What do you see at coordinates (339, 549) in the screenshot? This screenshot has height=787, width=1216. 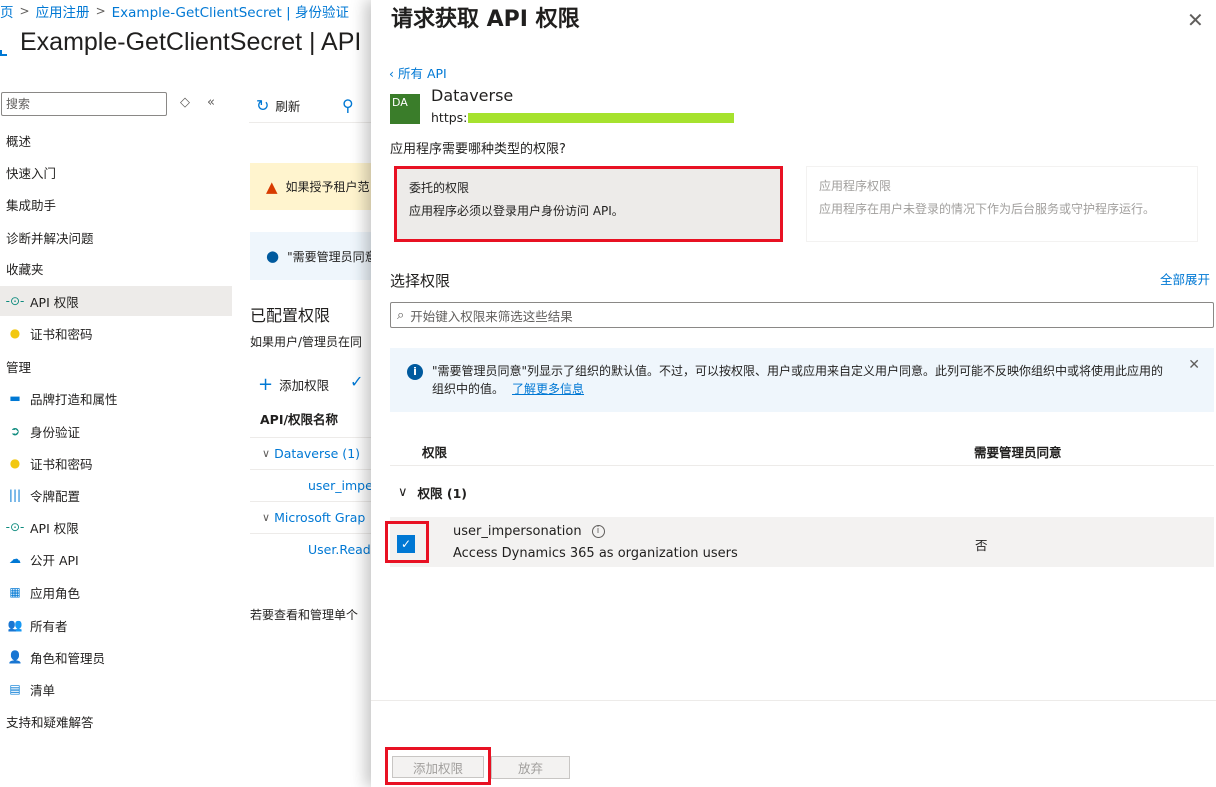 I see `row-label: User.Read` at bounding box center [339, 549].